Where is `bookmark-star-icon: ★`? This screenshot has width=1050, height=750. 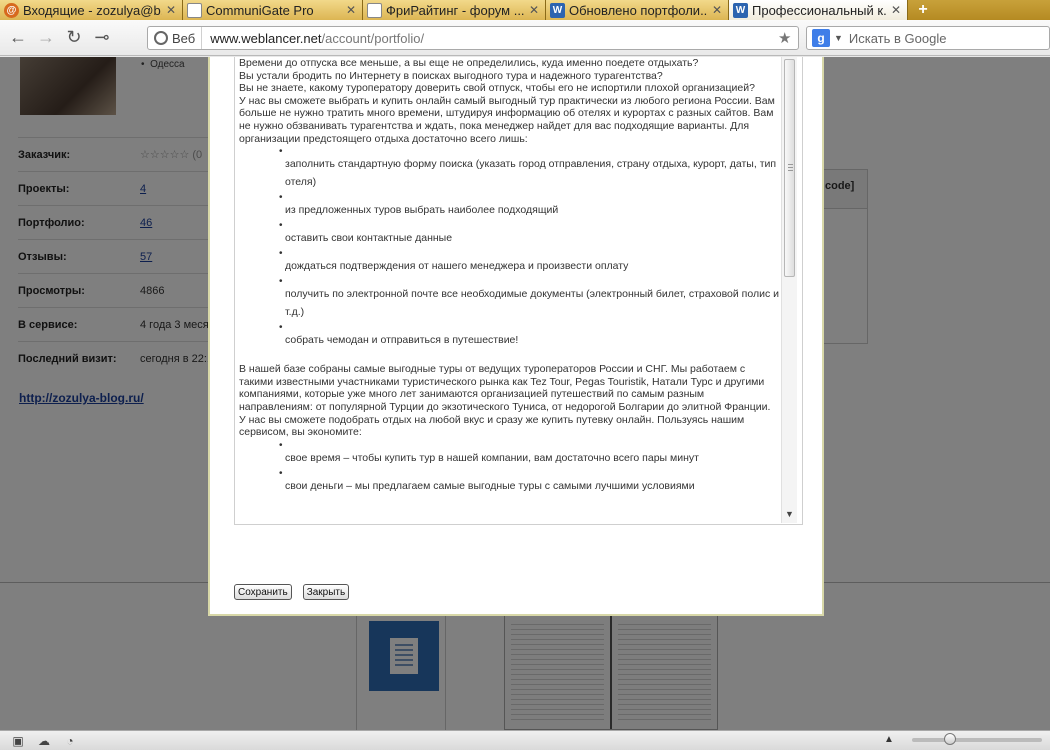 bookmark-star-icon: ★ is located at coordinates (788, 38).